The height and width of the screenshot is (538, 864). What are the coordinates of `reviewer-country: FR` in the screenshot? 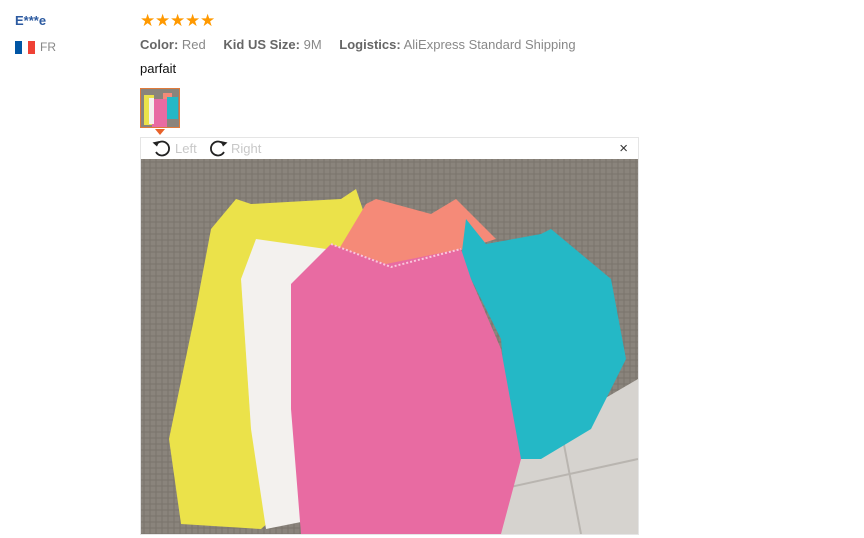 It's located at (35, 47).